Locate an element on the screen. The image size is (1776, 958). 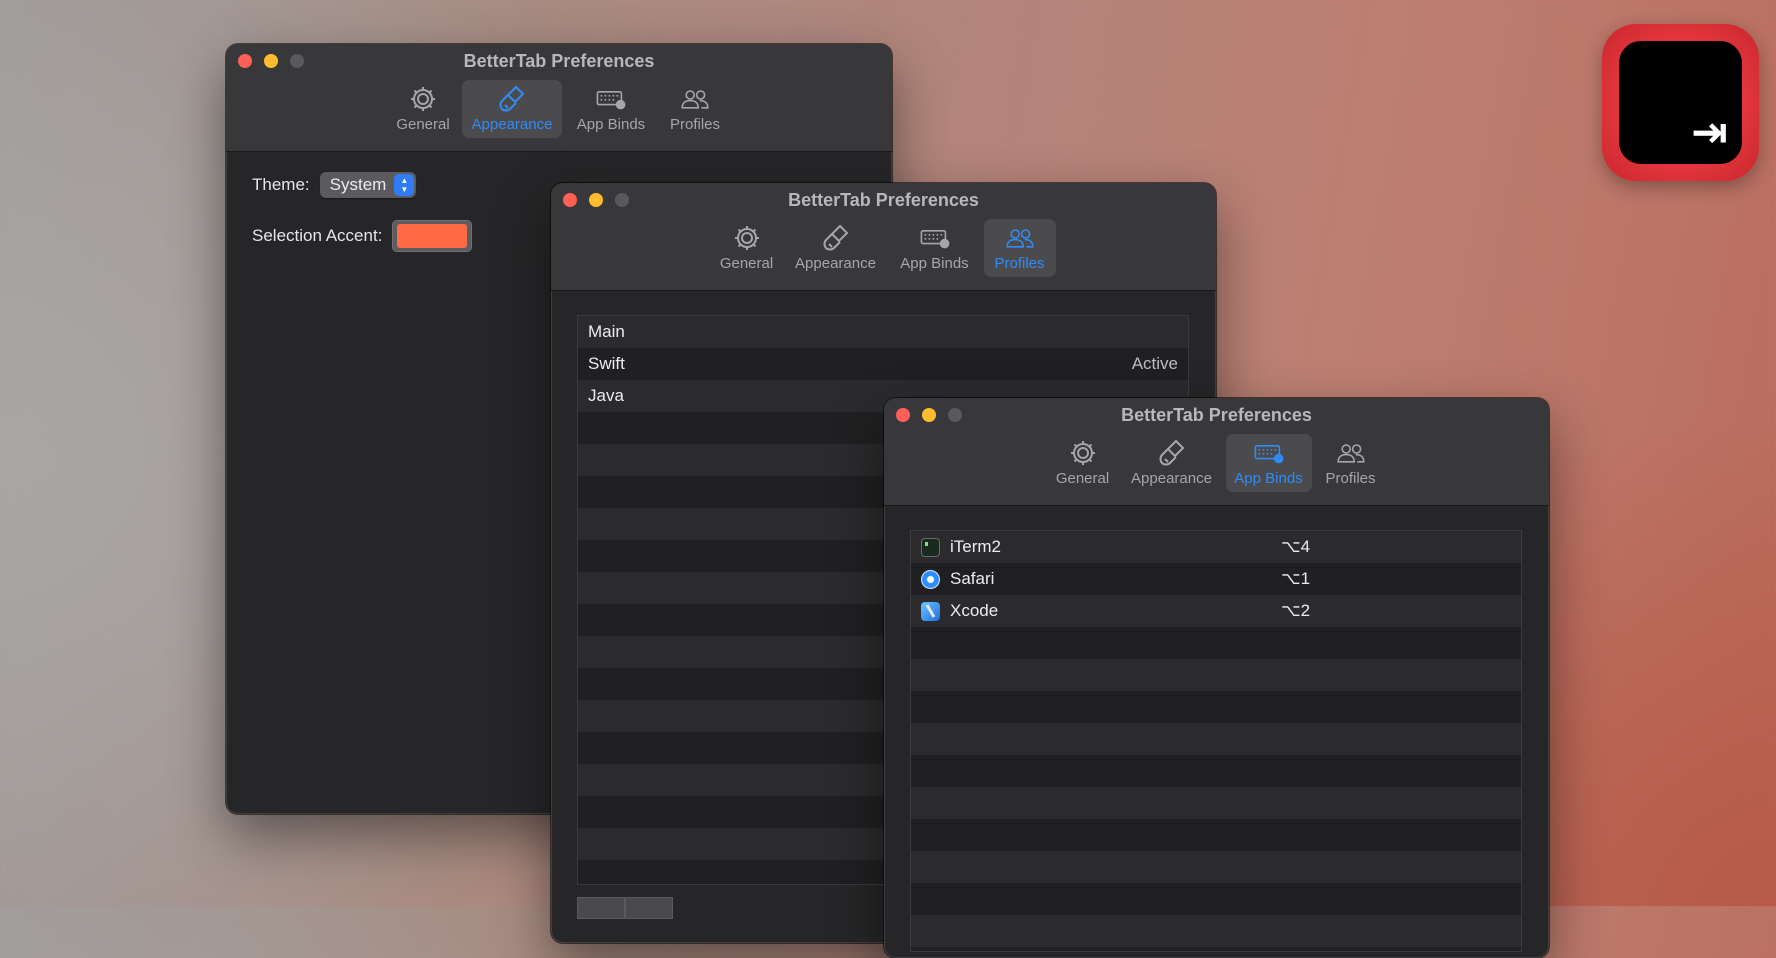
shortcut: ⌥1 is located at coordinates (1296, 578).